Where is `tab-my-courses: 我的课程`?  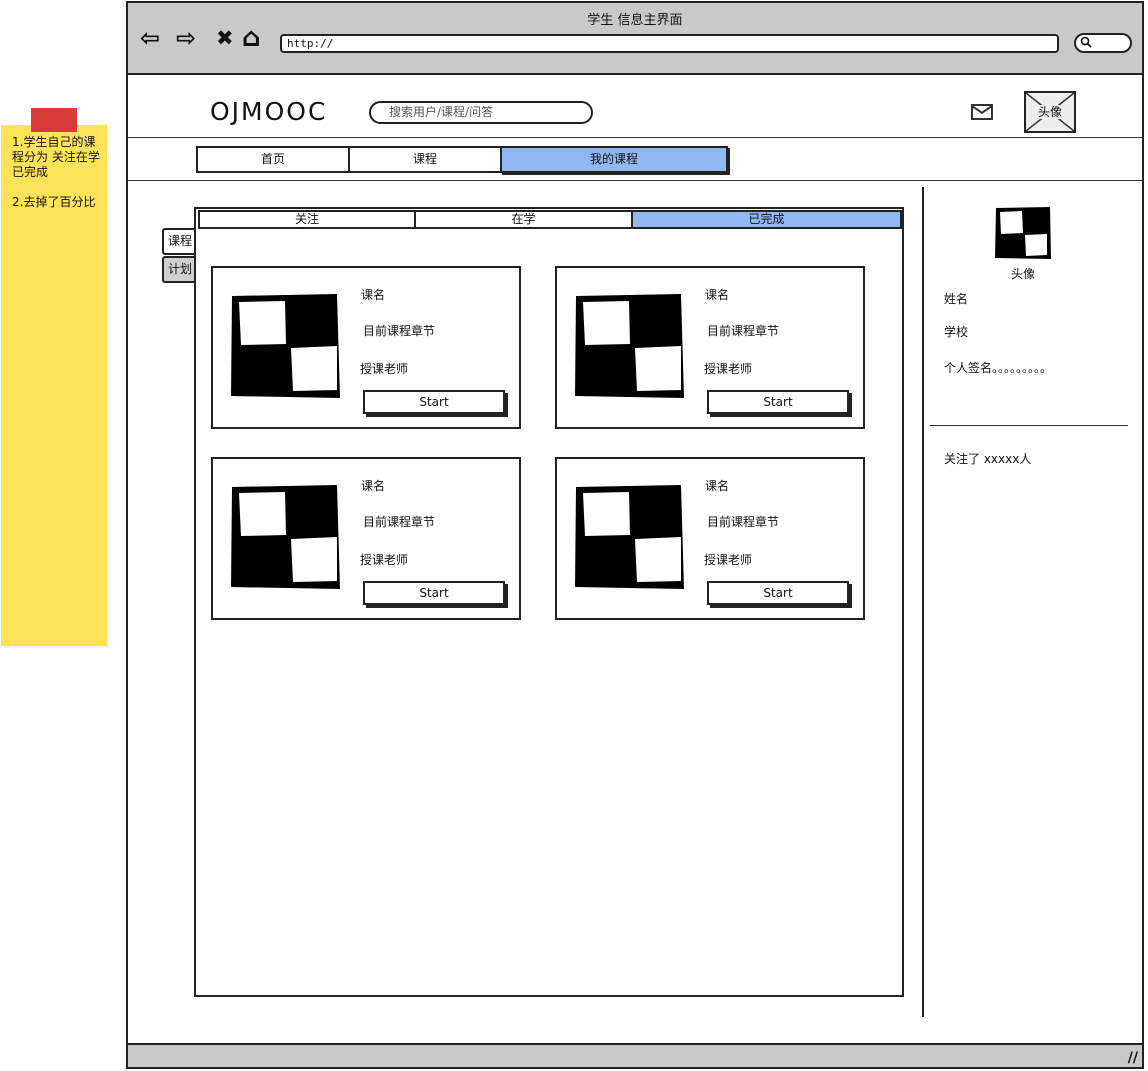
tab-my-courses: 我的课程 is located at coordinates (614, 159).